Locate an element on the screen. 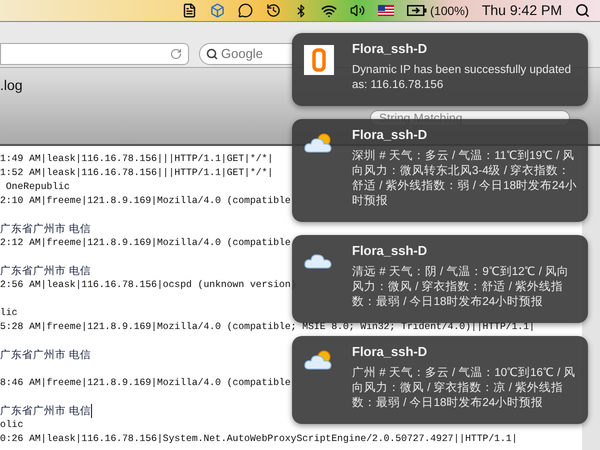 The height and width of the screenshot is (450, 600). speech-bubble-icon is located at coordinates (246, 10).